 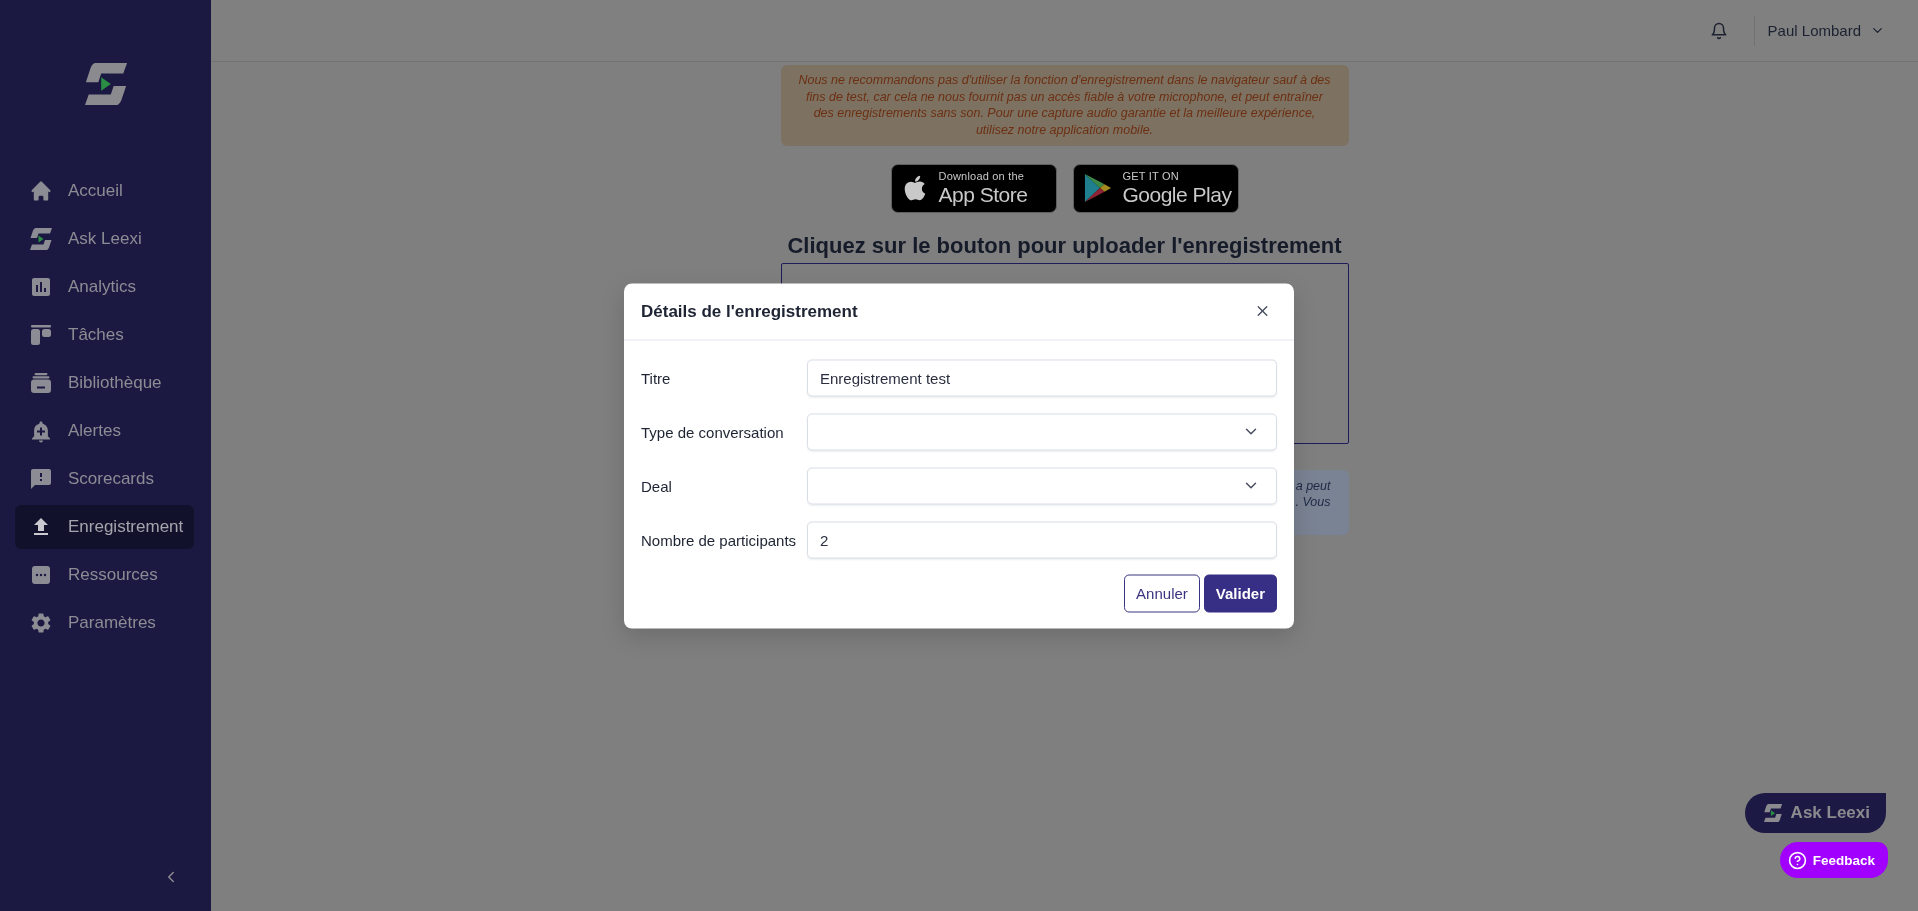 I want to click on upload-heading: Cliquez sur le bouton pour uploader l'enregistrement, so click(x=1064, y=245).